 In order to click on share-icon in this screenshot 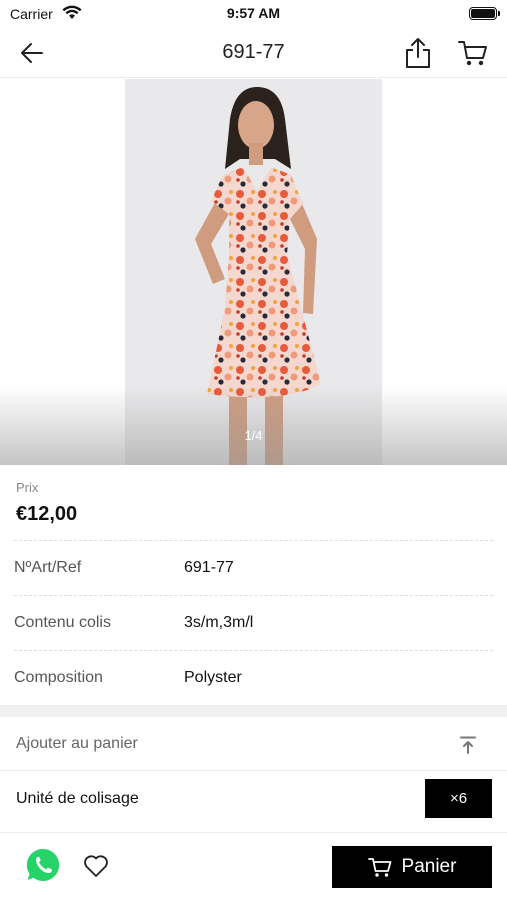, I will do `click(418, 53)`.